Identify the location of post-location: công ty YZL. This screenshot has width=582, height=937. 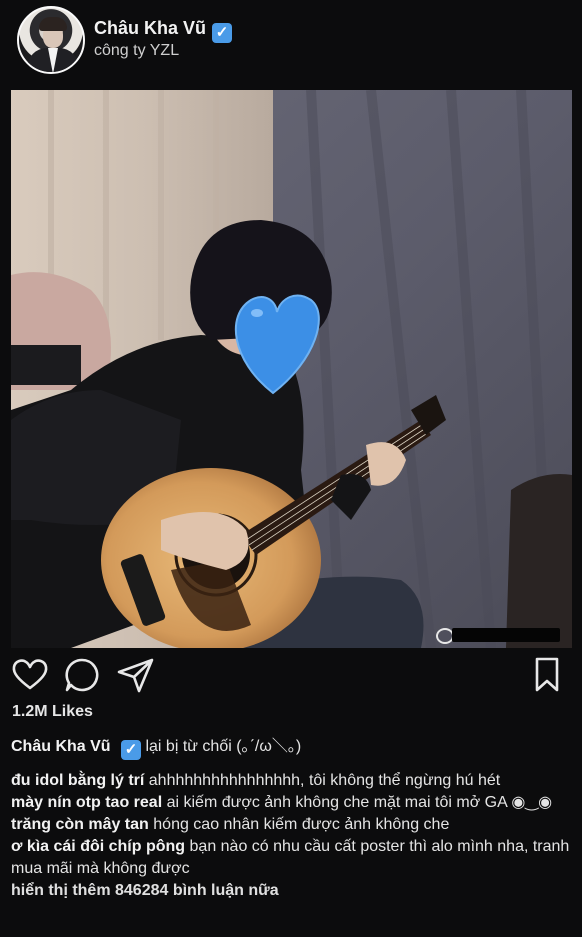
(136, 51).